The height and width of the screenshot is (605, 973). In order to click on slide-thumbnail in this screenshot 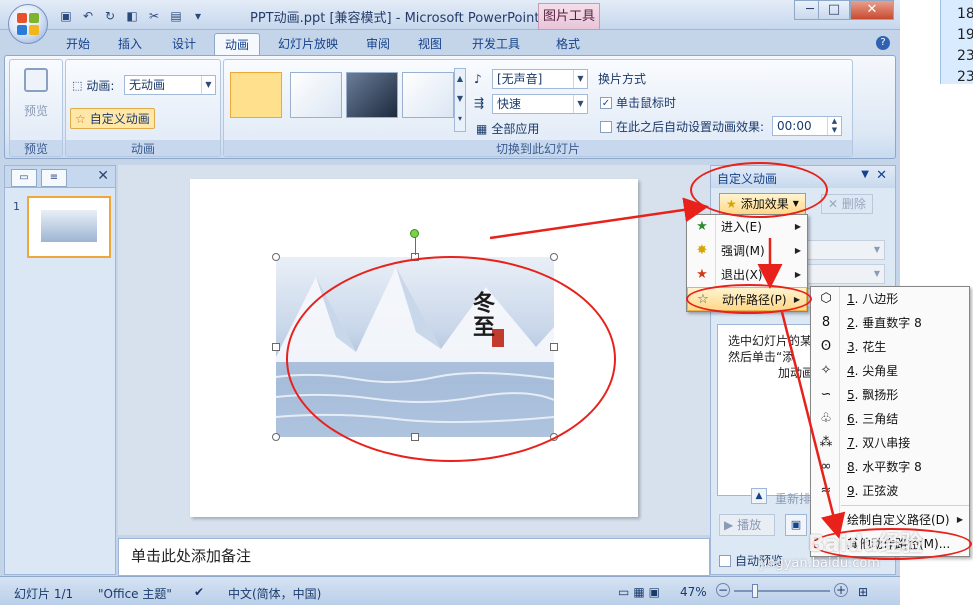, I will do `click(69, 227)`.